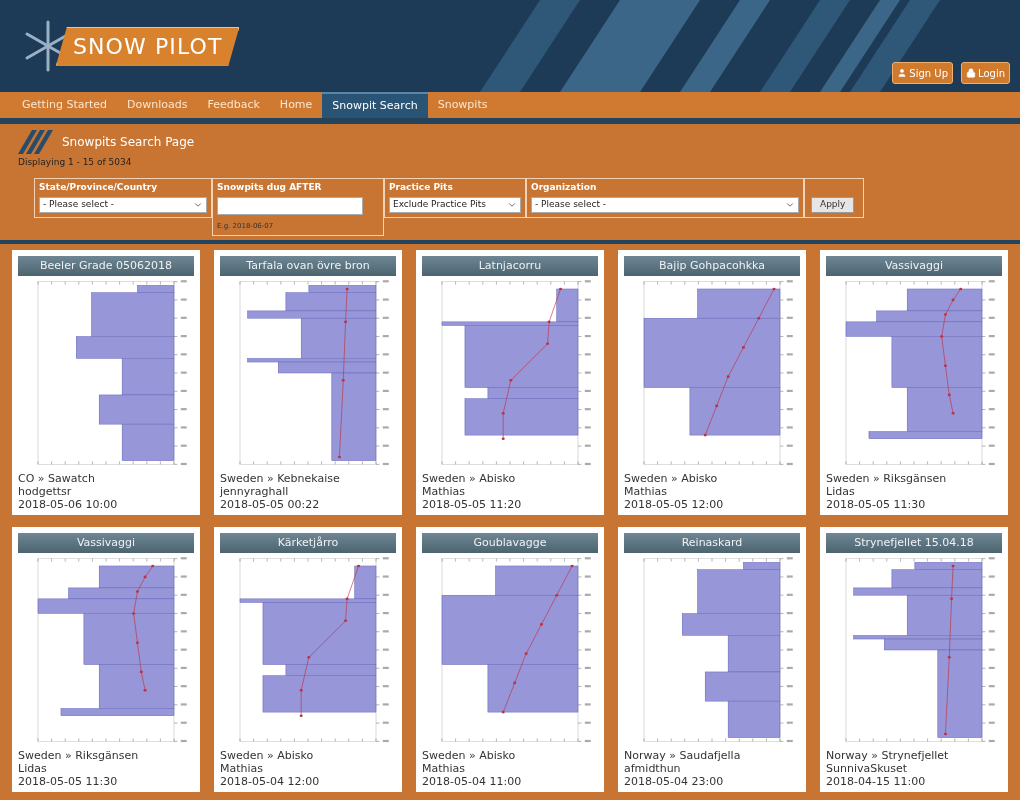 Image resolution: width=1020 pixels, height=800 pixels. What do you see at coordinates (290, 206) in the screenshot?
I see `date-field` at bounding box center [290, 206].